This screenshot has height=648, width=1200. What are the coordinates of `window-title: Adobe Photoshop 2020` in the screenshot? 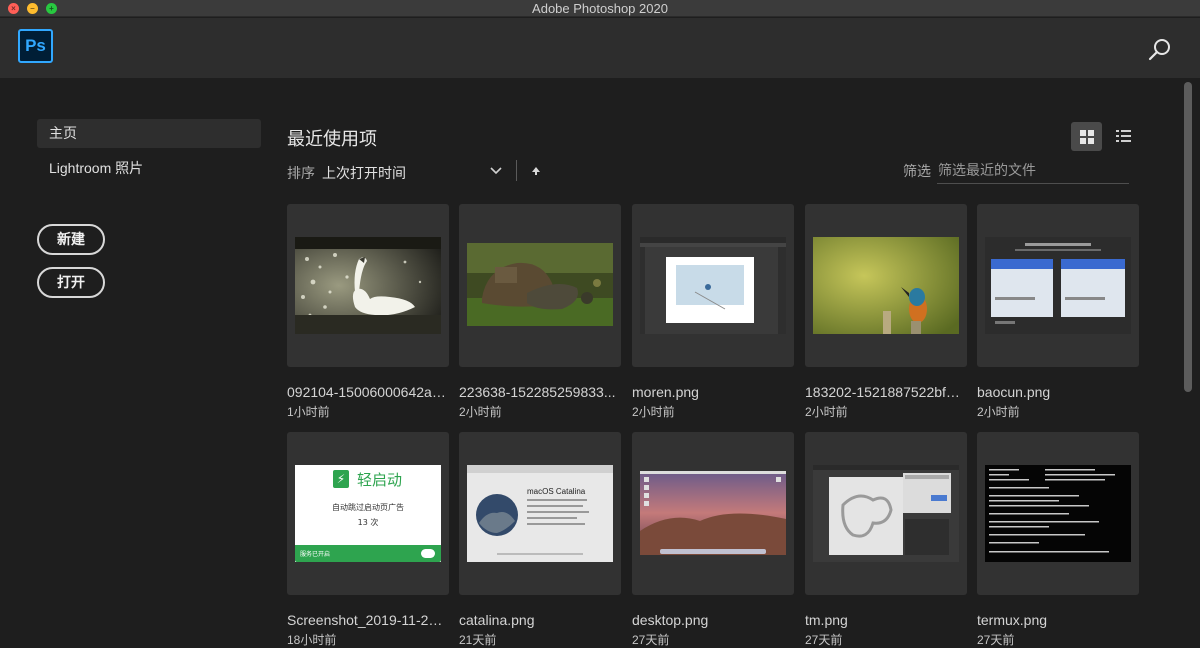 It's located at (600, 8).